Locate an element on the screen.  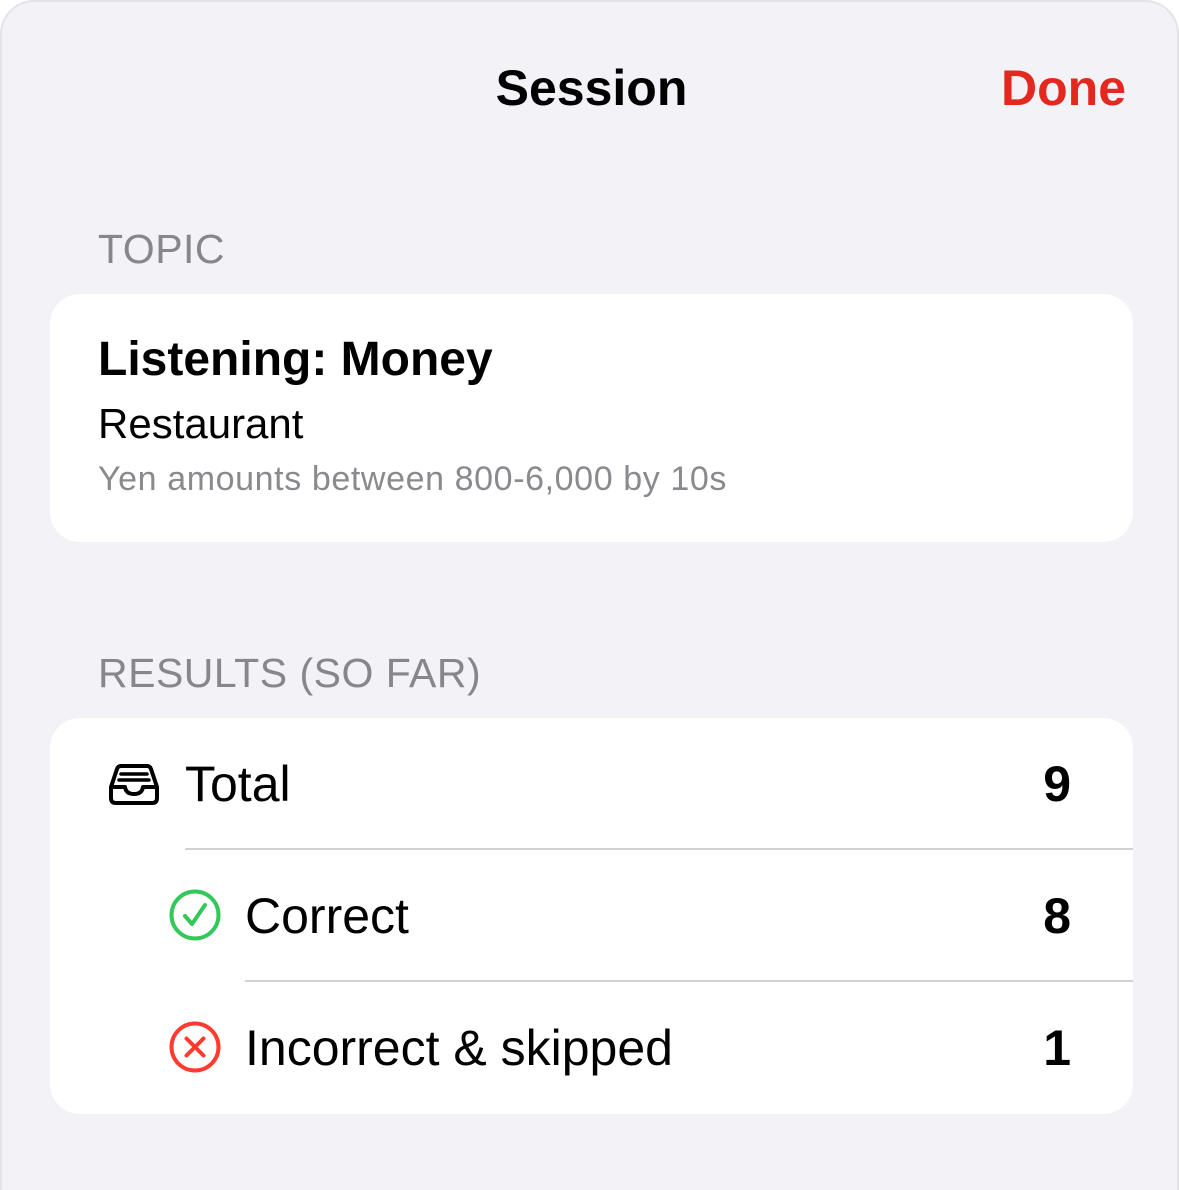
x-circle-icon is located at coordinates (195, 1047).